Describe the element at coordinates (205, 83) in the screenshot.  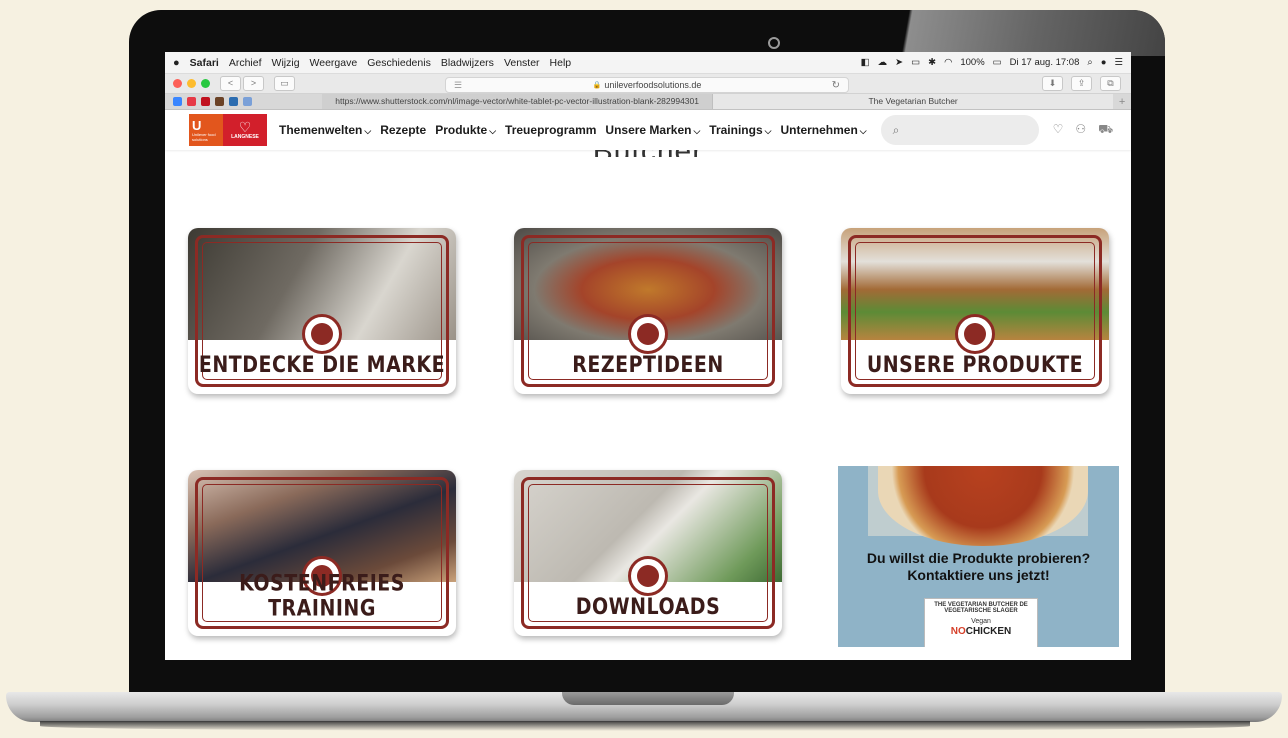
I see `zoom-window-button` at that location.